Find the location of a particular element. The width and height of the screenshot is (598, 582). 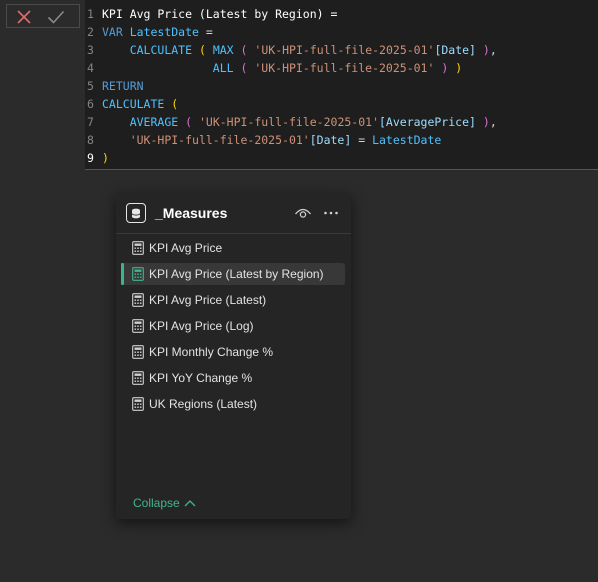

measure-label: KPI Avg Price (Latest by Region) is located at coordinates (236, 274).